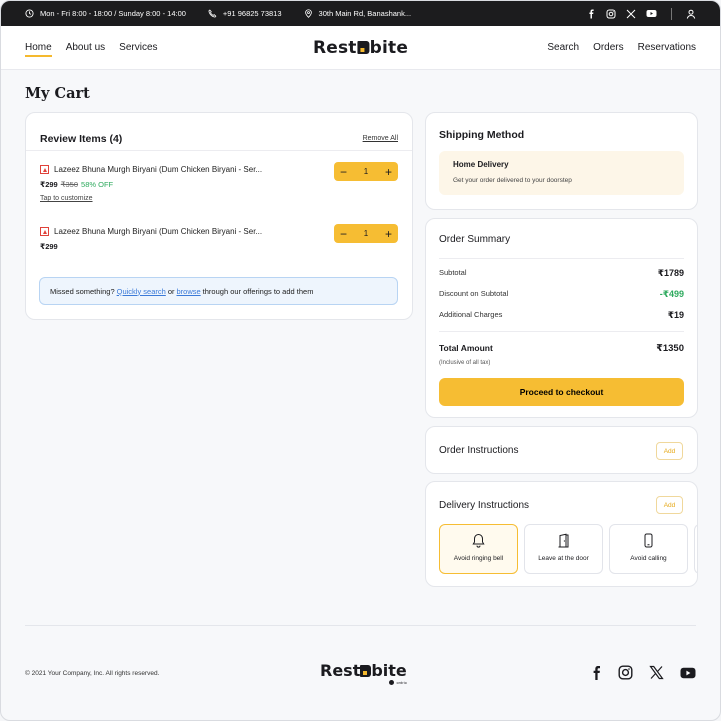  Describe the element at coordinates (141, 291) in the screenshot. I see `quick-search-link: Quickly search` at that location.